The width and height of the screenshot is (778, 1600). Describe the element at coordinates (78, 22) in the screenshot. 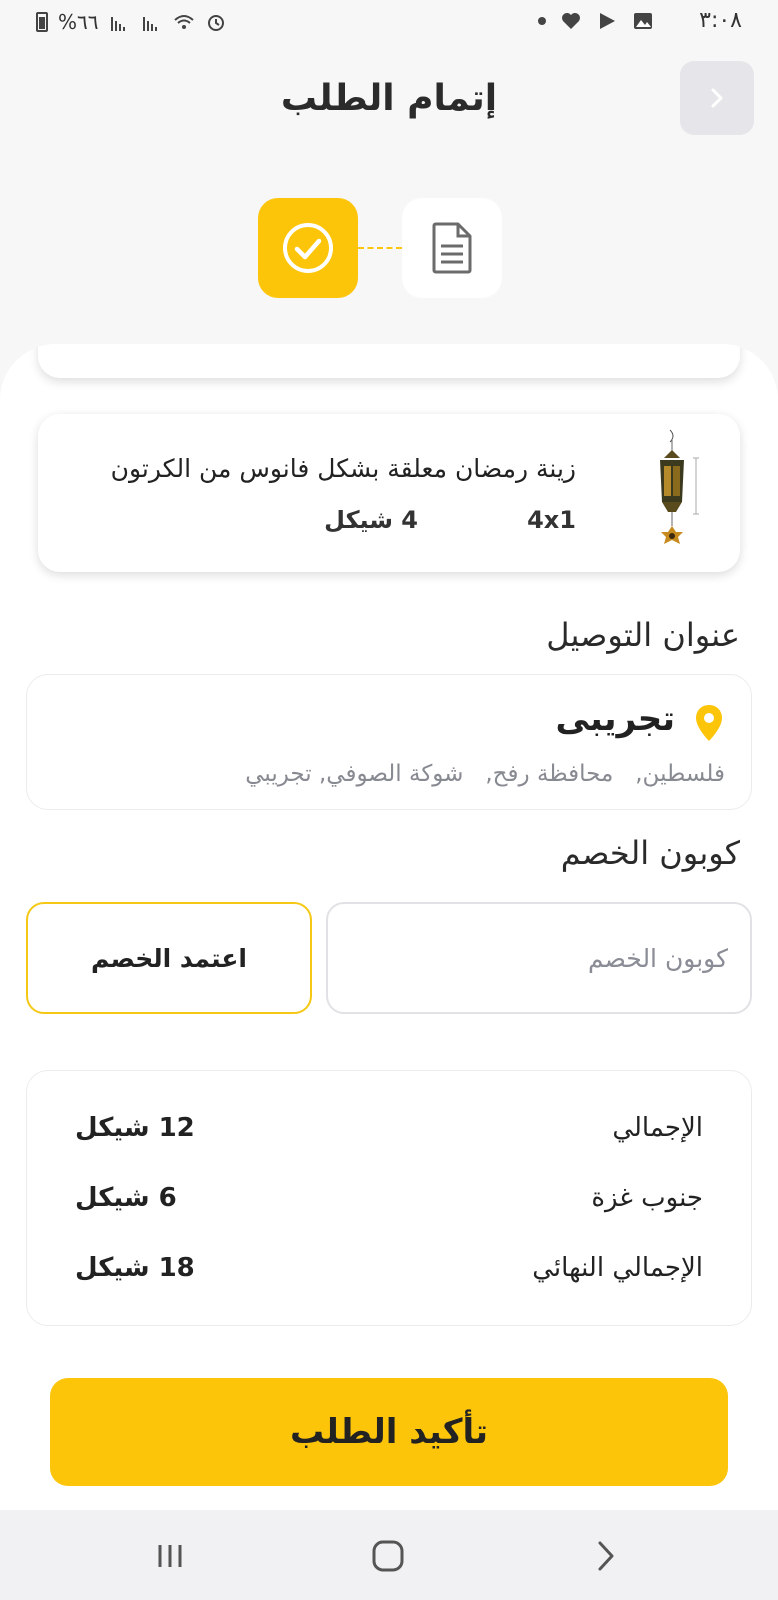

I see `battery-percent: %٦٦` at that location.